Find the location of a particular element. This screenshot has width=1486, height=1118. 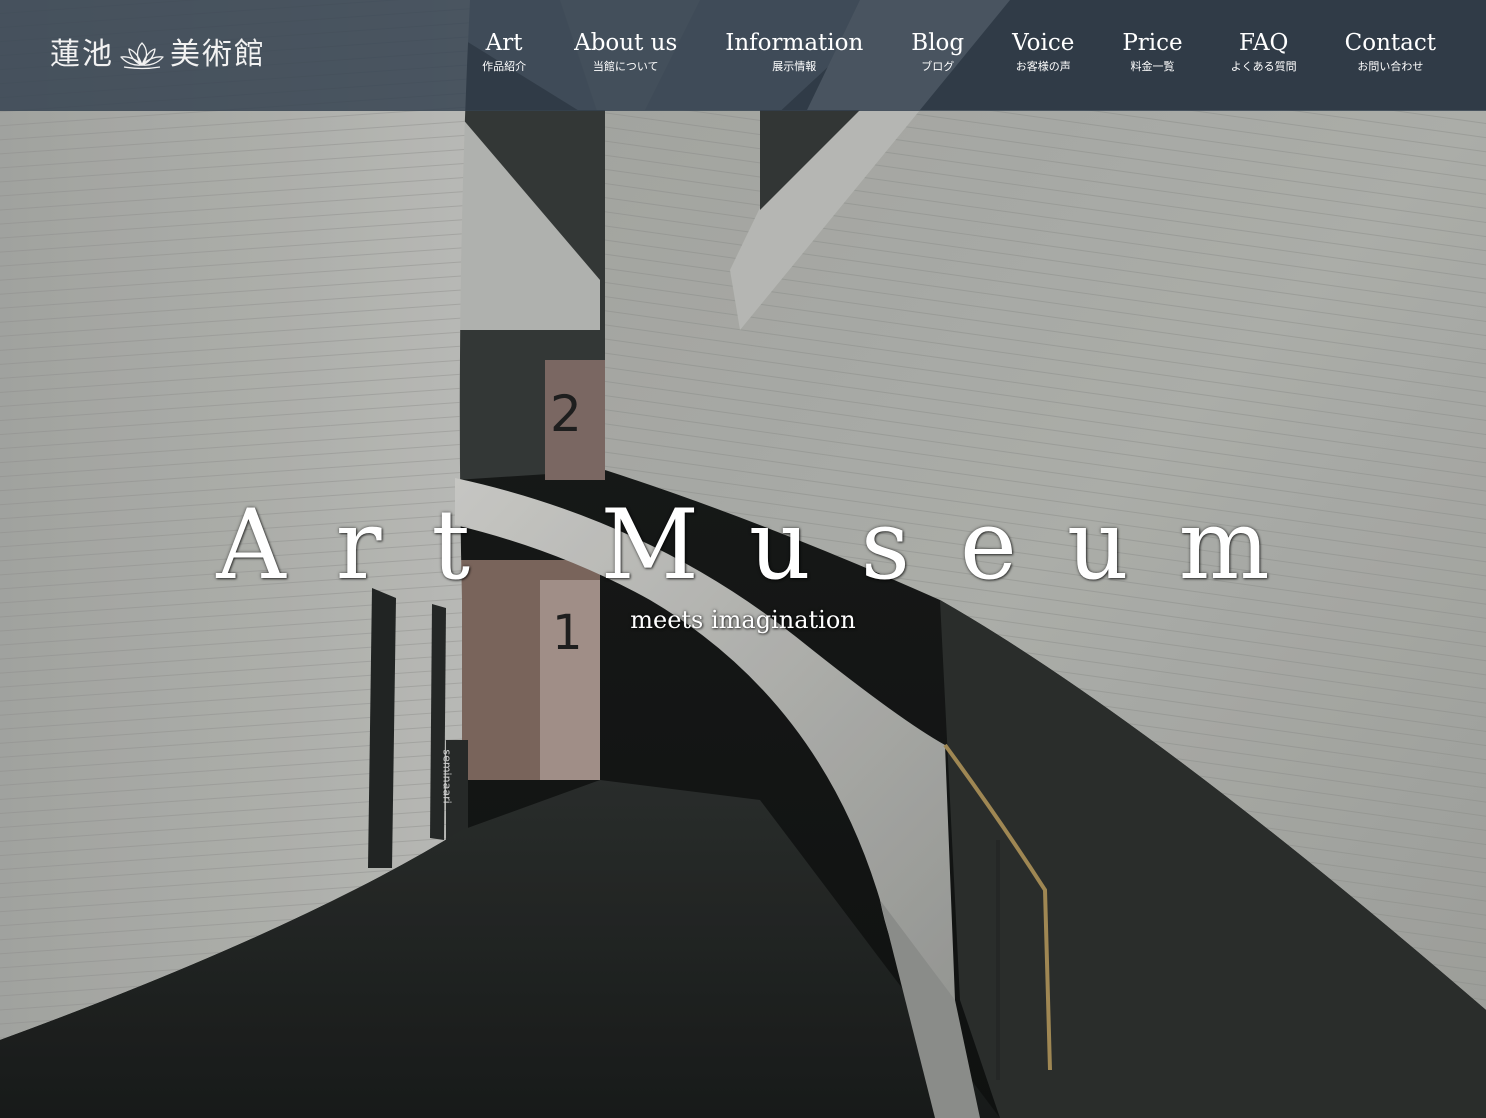

nav-item-voice: Voice お客様の声 is located at coordinates (1043, 51).